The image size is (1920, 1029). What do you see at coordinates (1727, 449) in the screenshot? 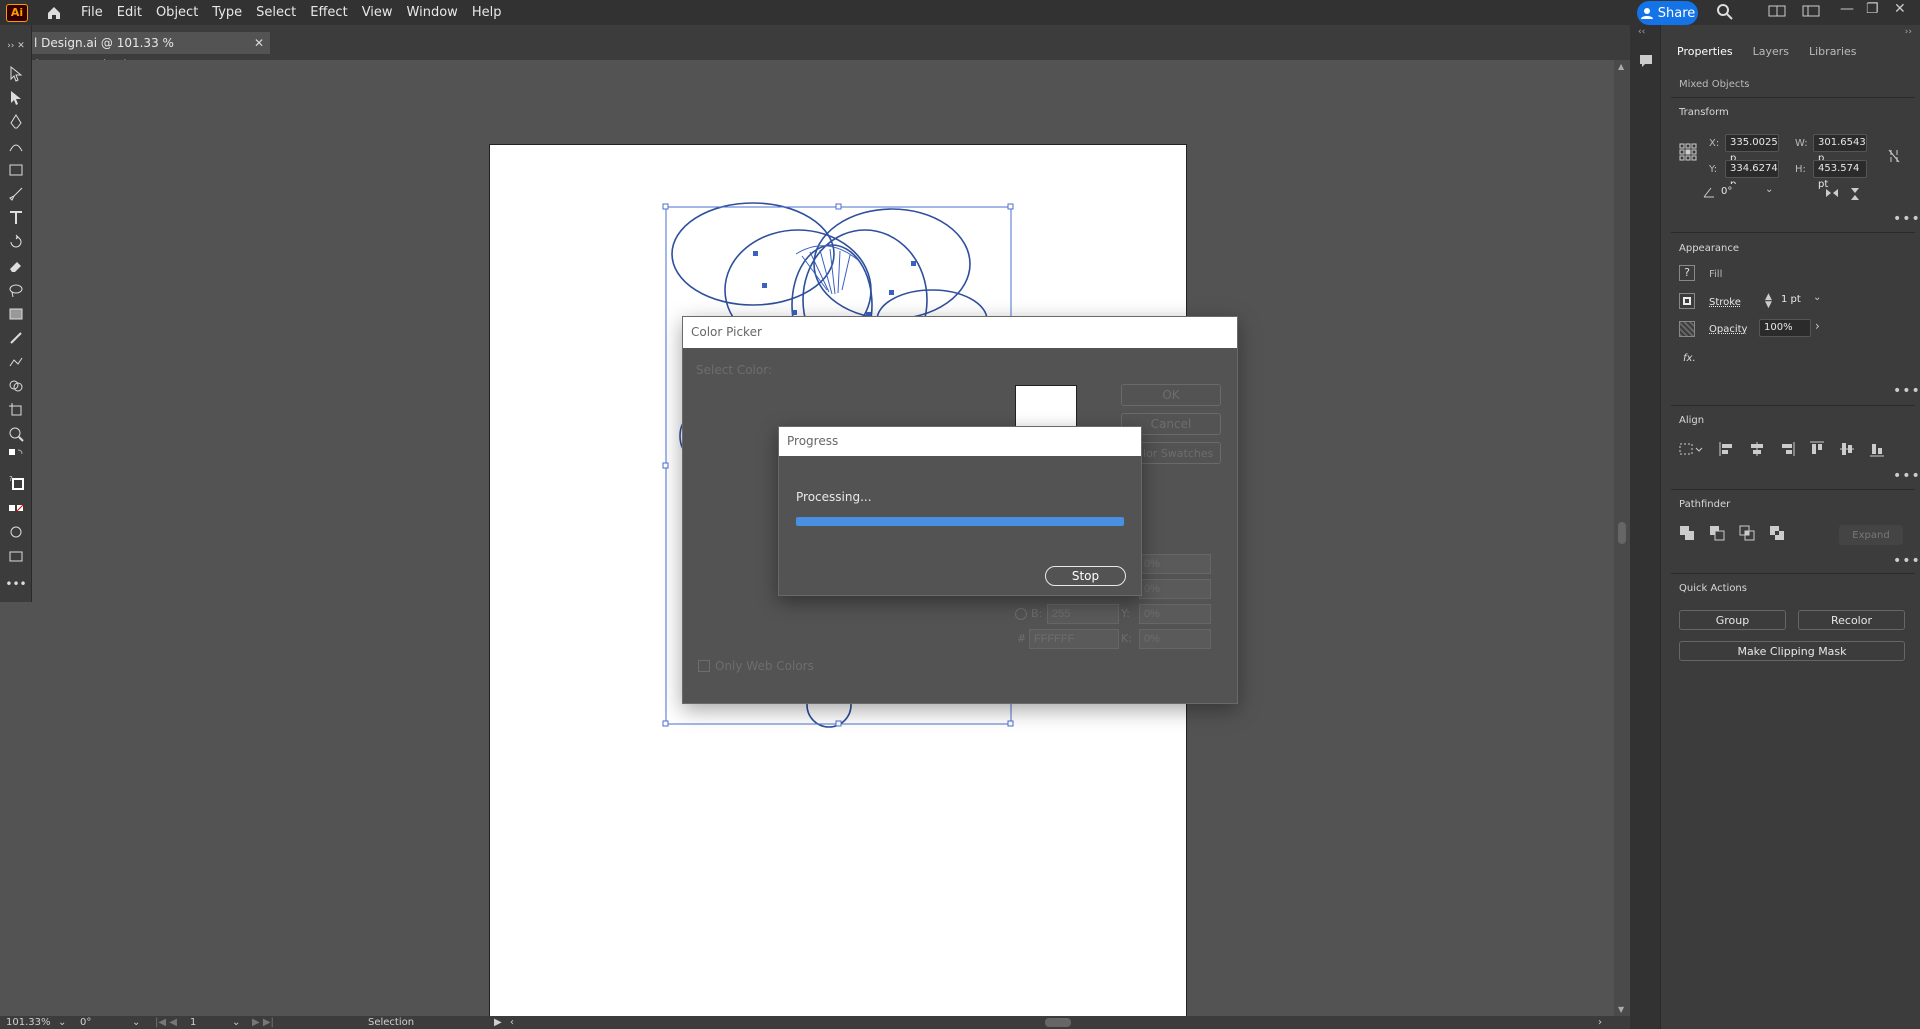
I see `align-left-icon` at bounding box center [1727, 449].